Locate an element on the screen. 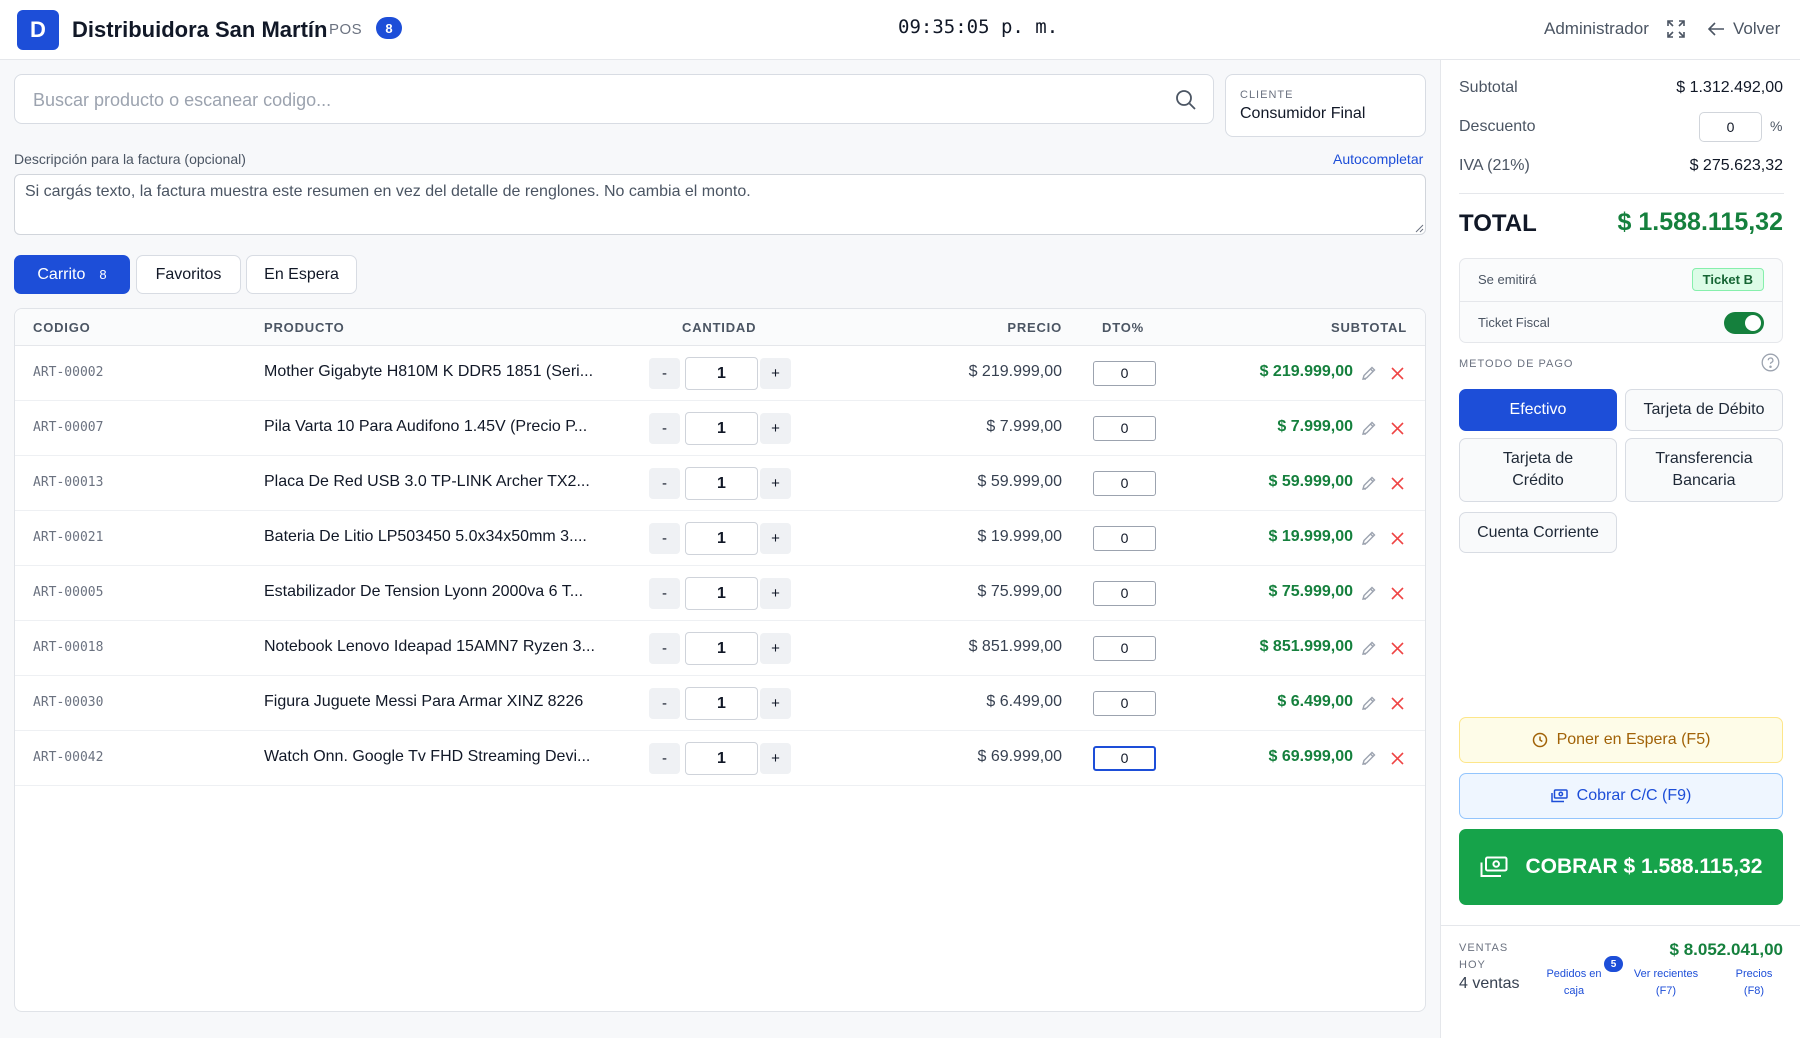 This screenshot has width=1800, height=1038. total-label: TOTAL is located at coordinates (1498, 223).